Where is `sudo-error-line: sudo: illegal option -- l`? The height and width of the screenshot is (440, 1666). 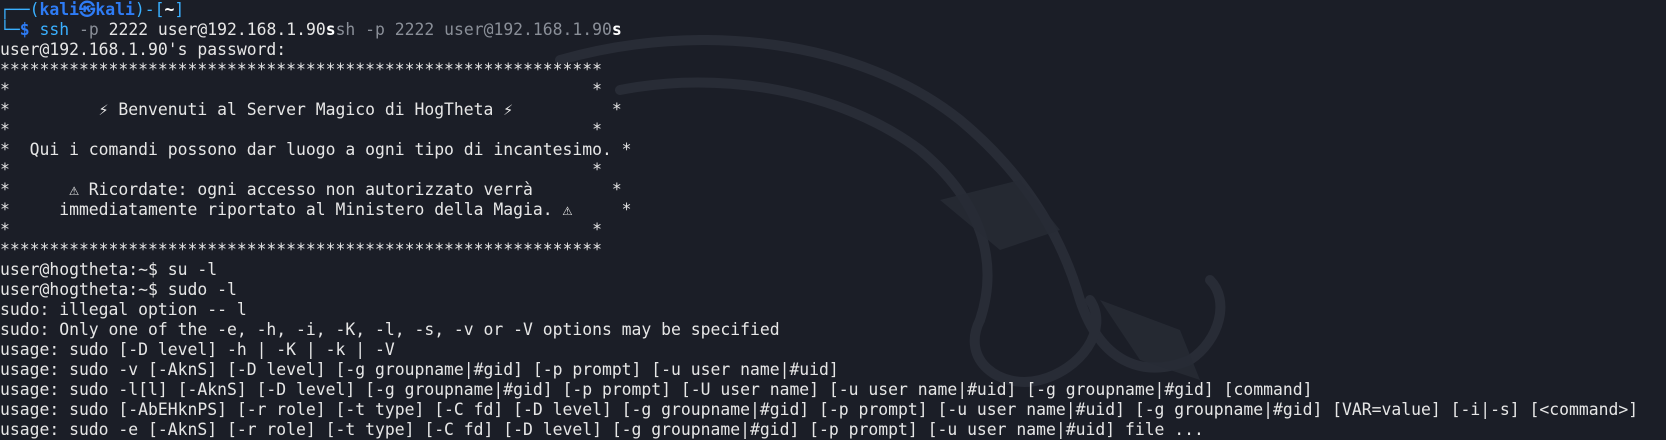
sudo-error-line: sudo: illegal option -- l is located at coordinates (123, 309).